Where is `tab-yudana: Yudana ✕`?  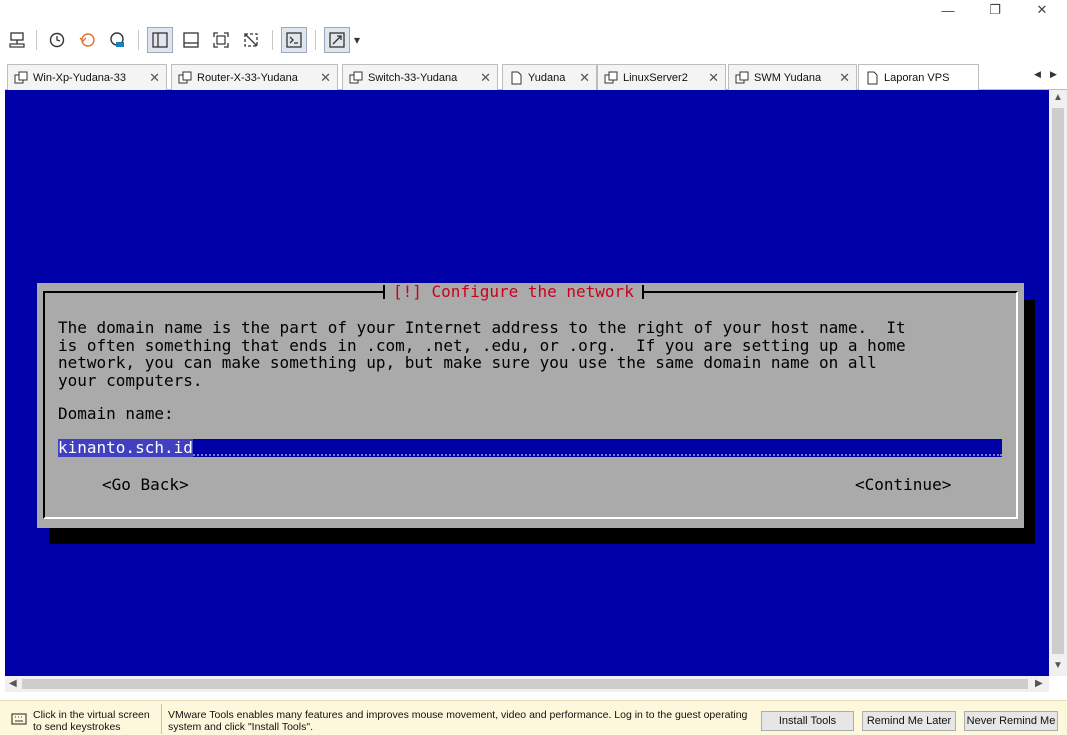
tab-yudana: Yudana ✕ is located at coordinates (549, 77).